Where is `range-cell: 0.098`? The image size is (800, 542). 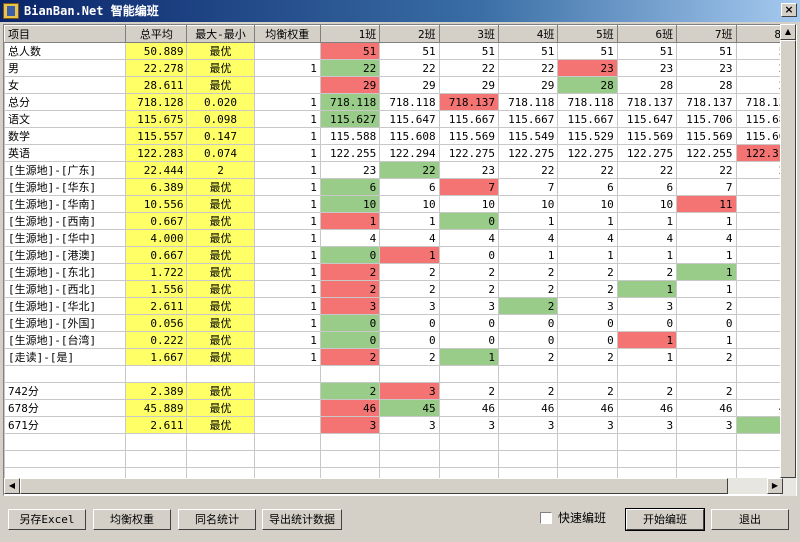 range-cell: 0.098 is located at coordinates (220, 119).